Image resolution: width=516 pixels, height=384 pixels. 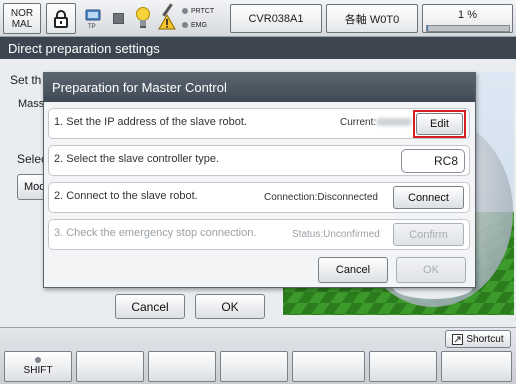 What do you see at coordinates (485, 339) in the screenshot?
I see `shortcut-label: Shortcut` at bounding box center [485, 339].